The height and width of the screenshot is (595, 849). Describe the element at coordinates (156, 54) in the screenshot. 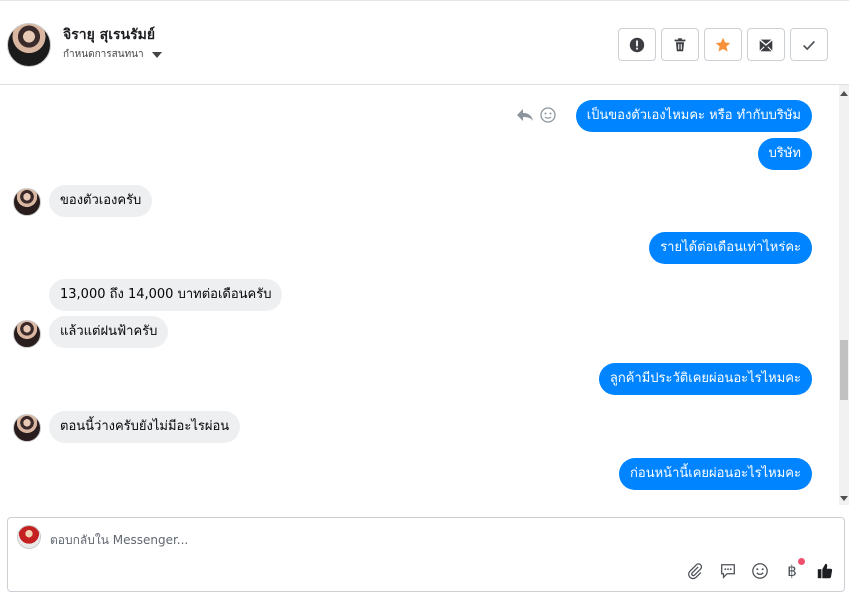

I see `caret-down-icon` at that location.